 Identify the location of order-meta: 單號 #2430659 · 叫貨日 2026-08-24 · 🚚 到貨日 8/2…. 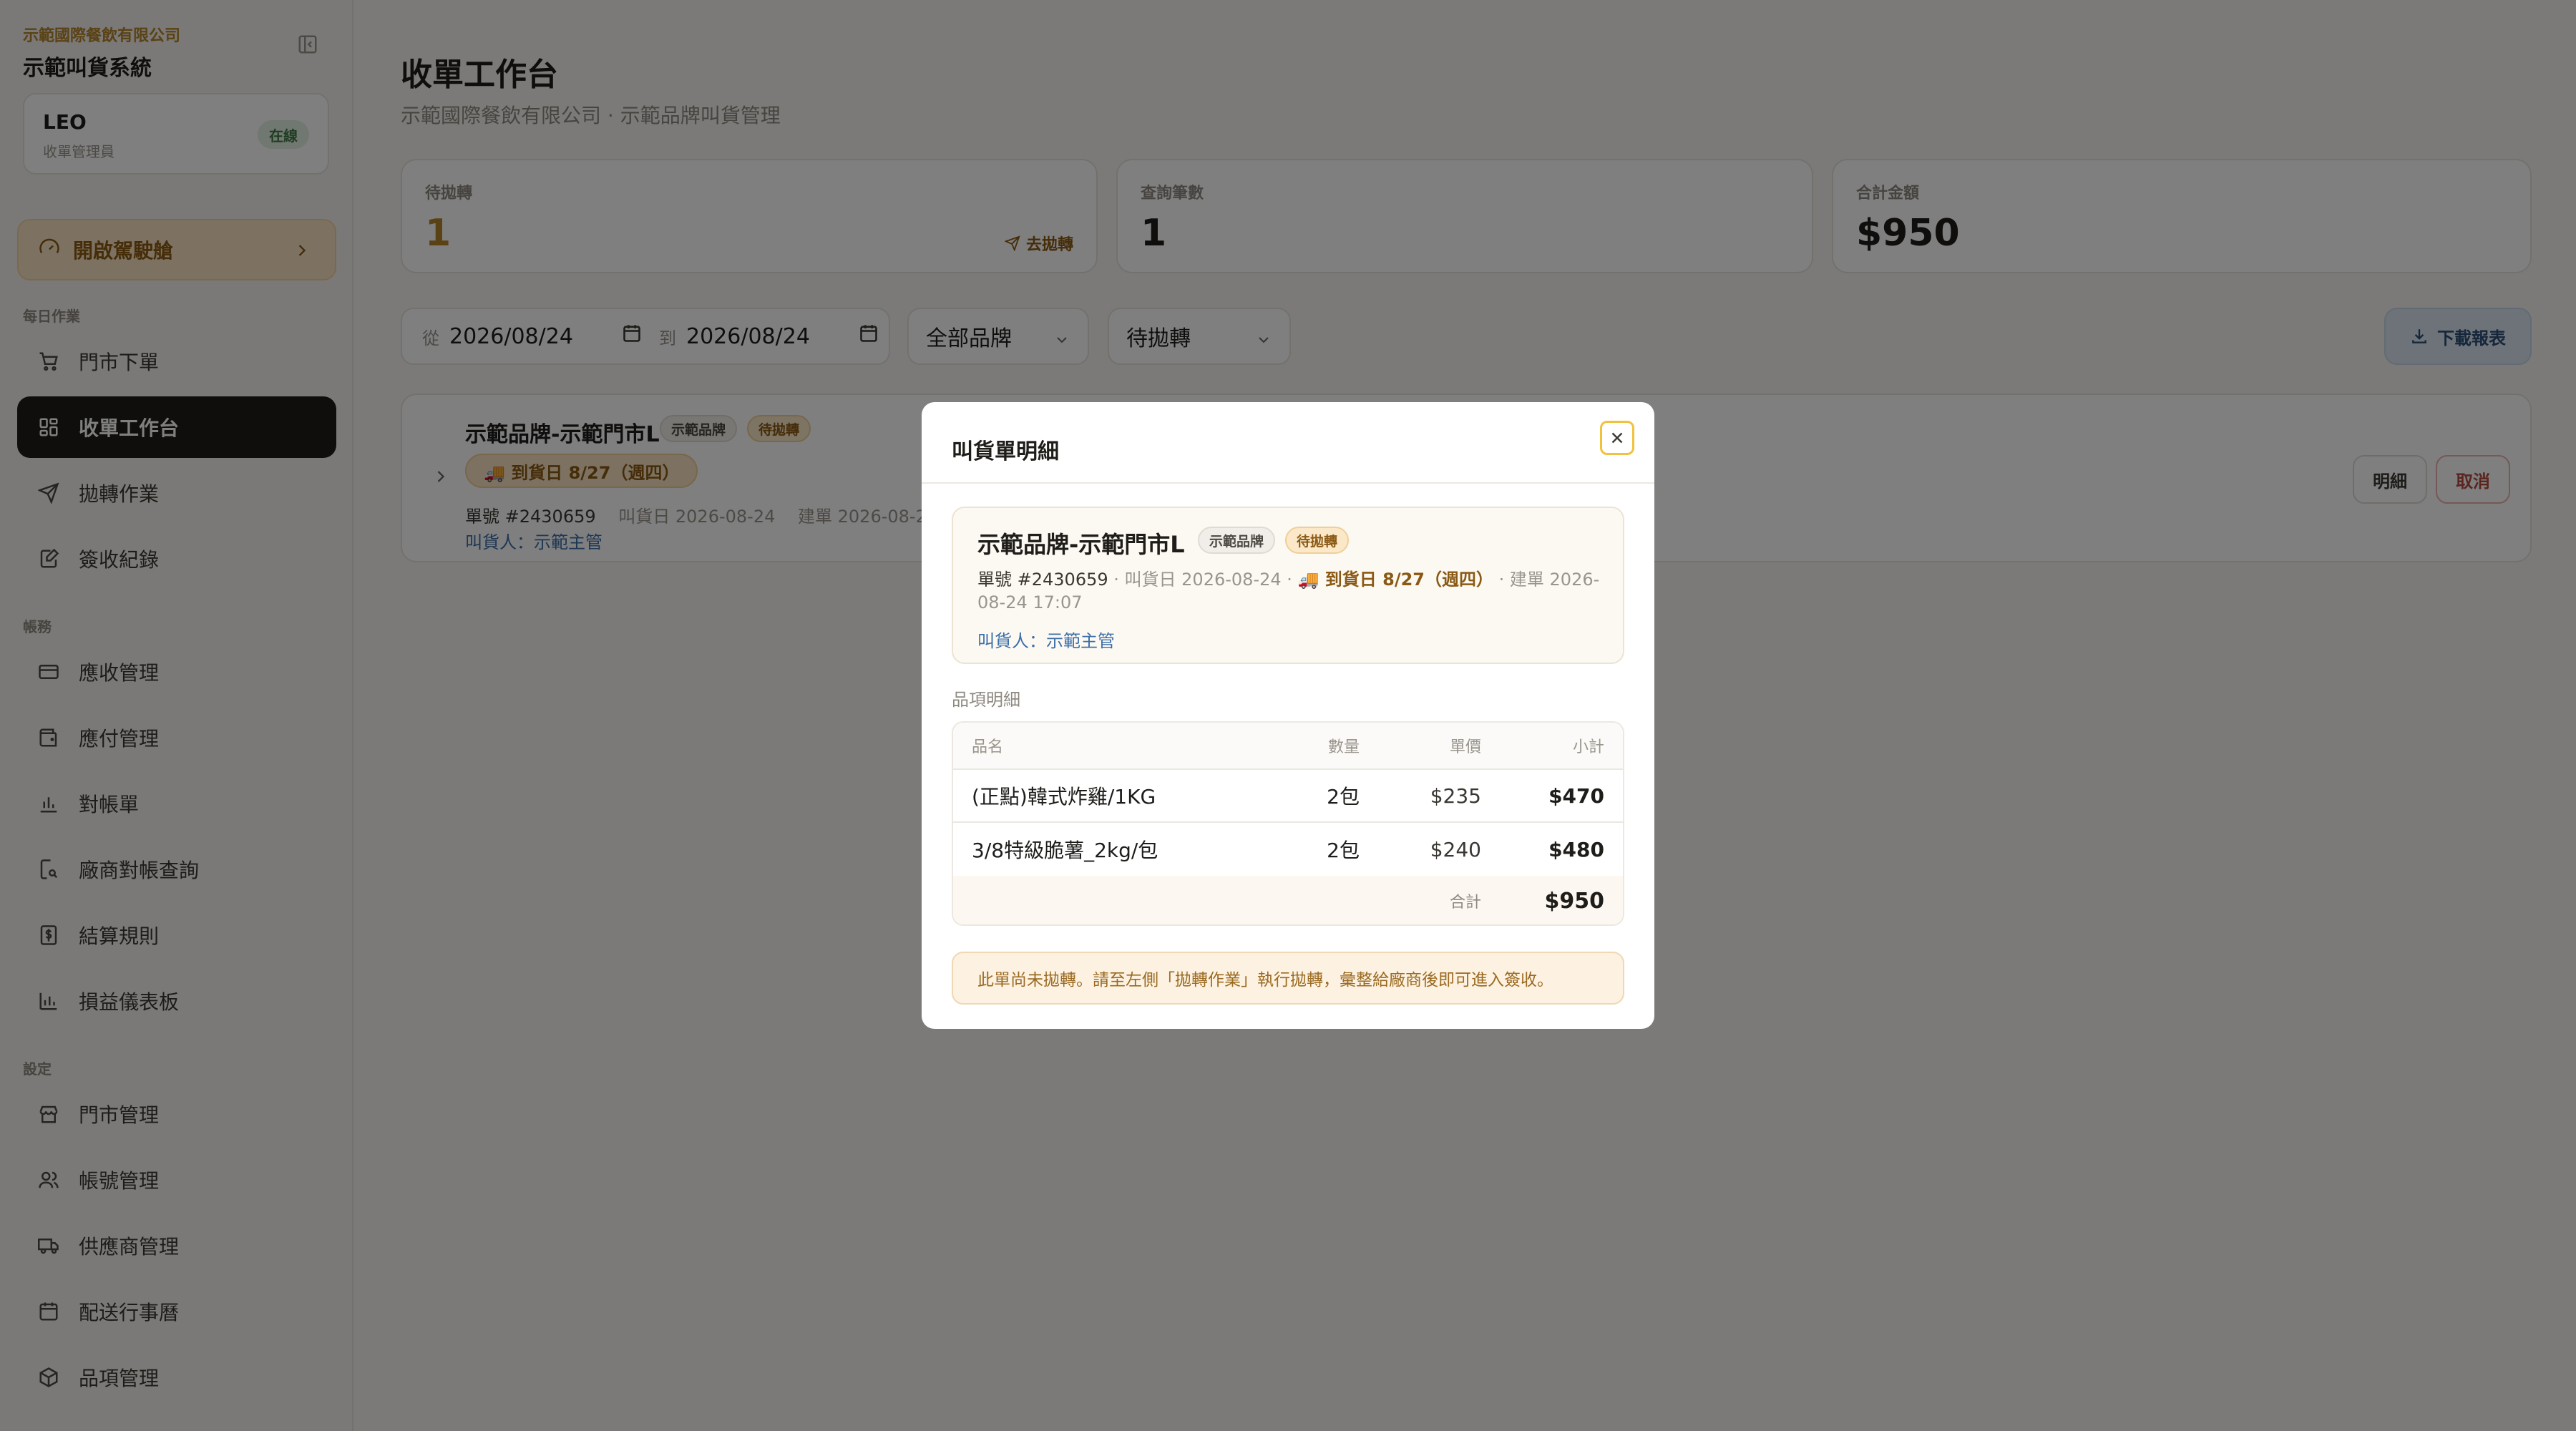
(1288, 591).